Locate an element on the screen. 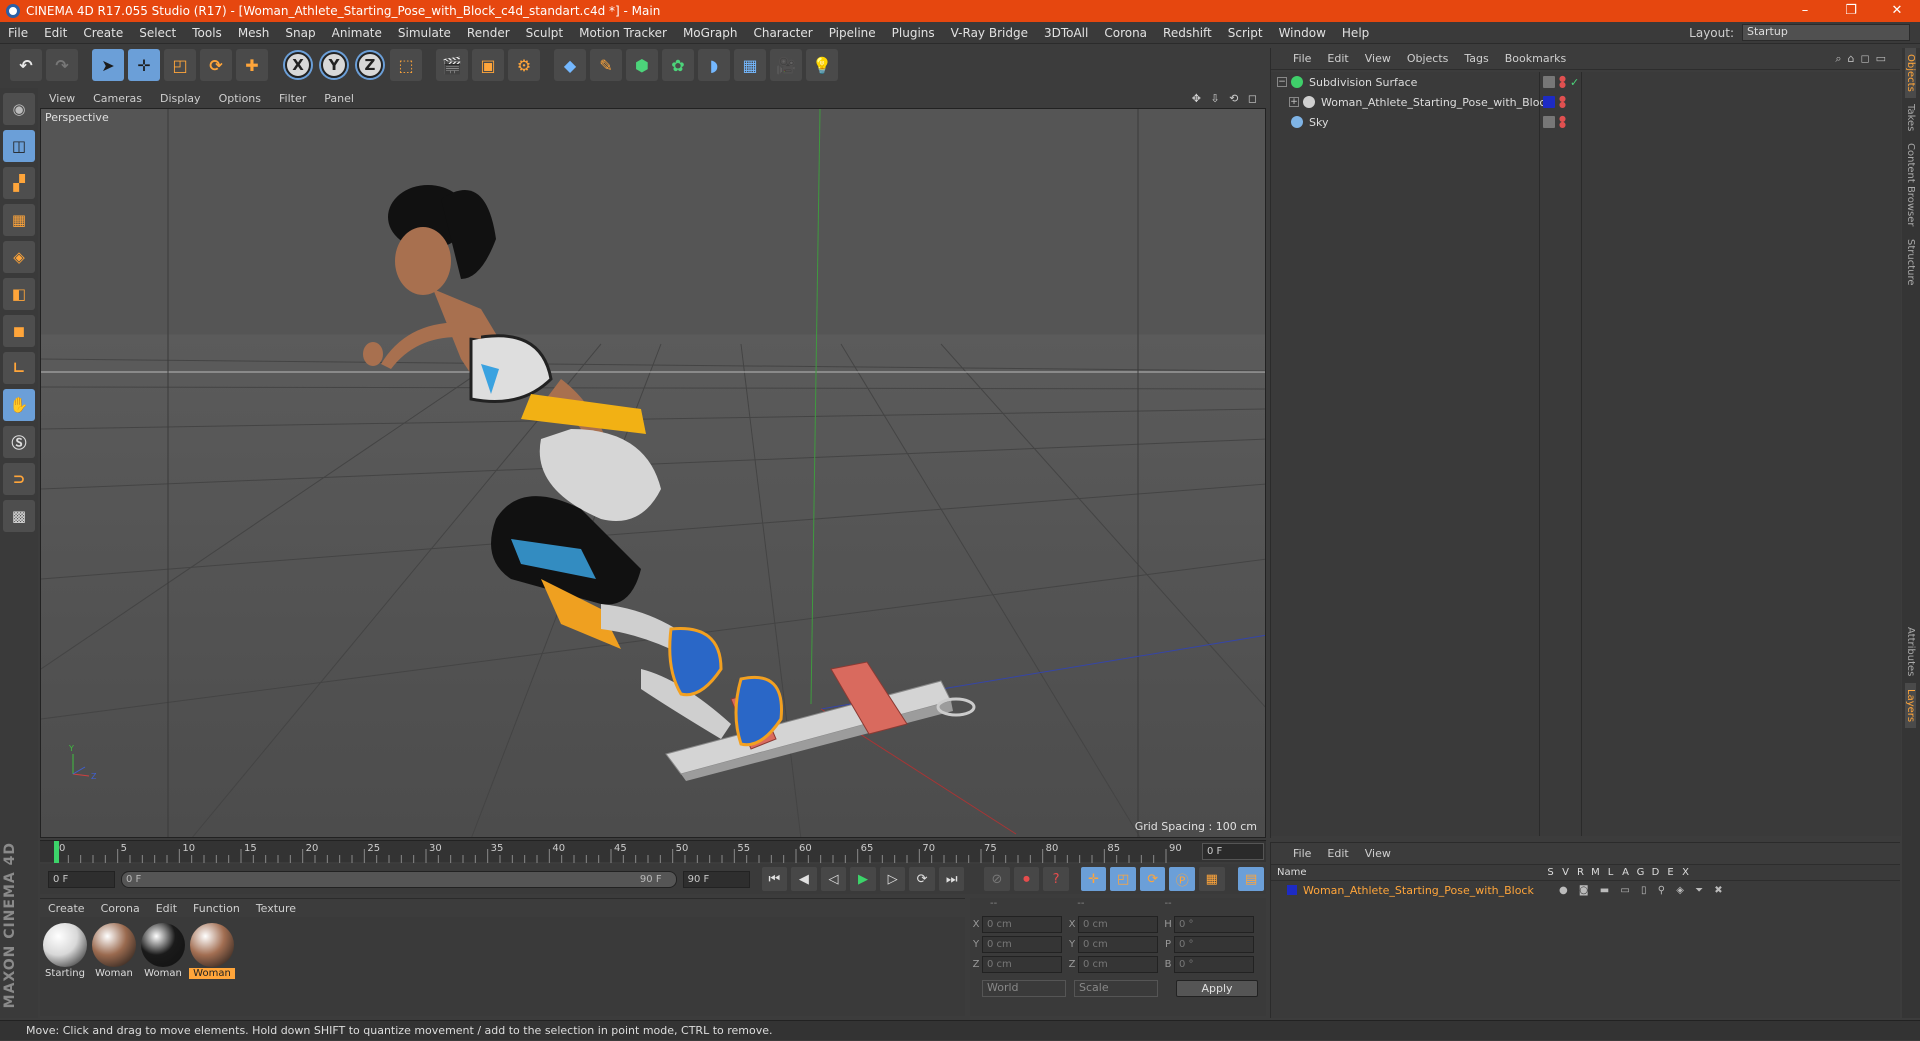 This screenshot has width=1920, height=1041. tweak-icon: ∟ is located at coordinates (19, 368).